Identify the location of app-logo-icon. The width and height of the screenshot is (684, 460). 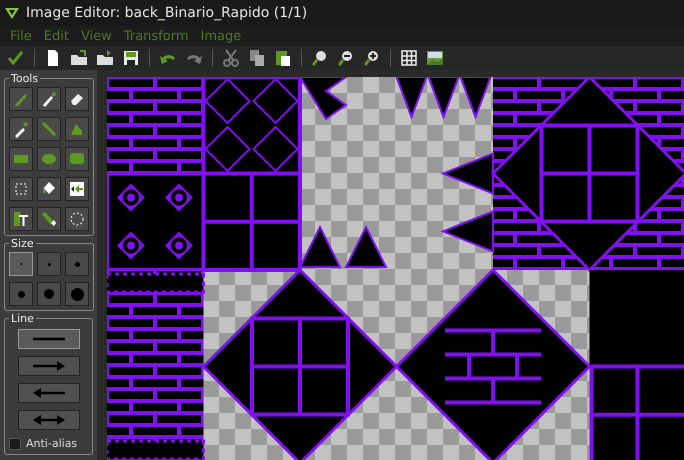
(12, 13).